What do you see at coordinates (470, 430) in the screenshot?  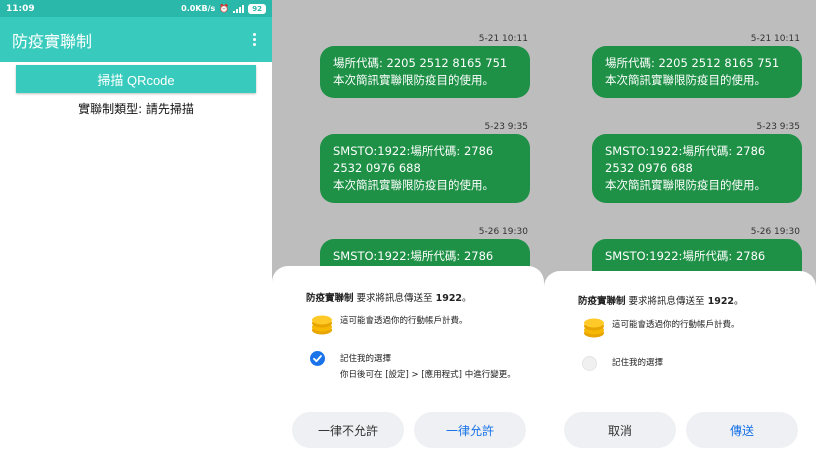 I see `always-allow-button: 一律允許` at bounding box center [470, 430].